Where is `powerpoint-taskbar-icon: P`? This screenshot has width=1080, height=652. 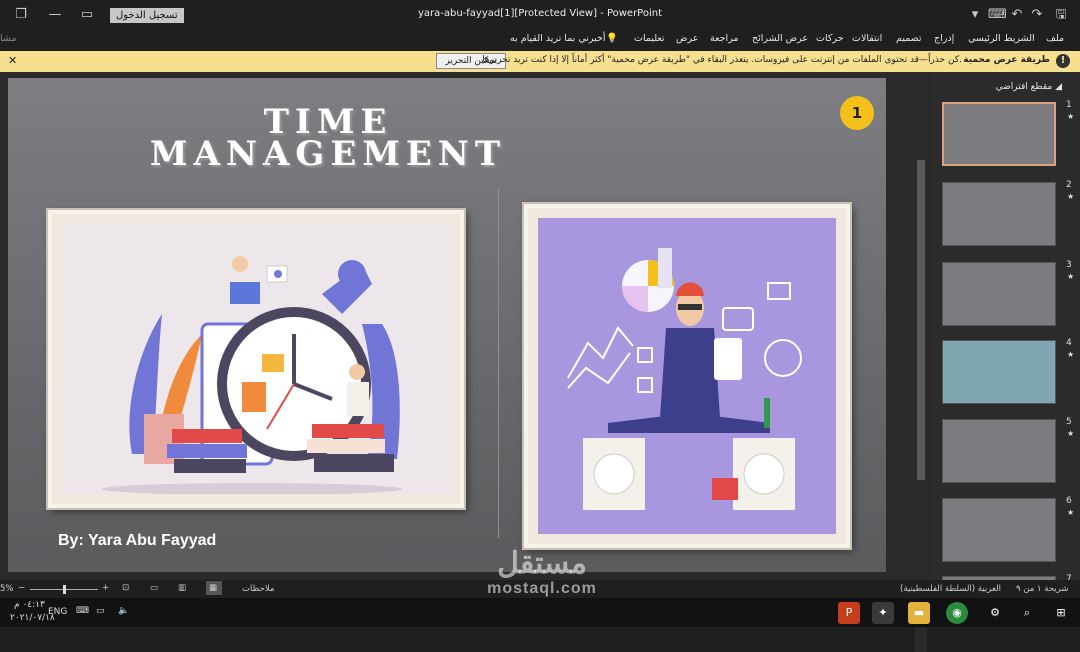 powerpoint-taskbar-icon: P is located at coordinates (849, 613).